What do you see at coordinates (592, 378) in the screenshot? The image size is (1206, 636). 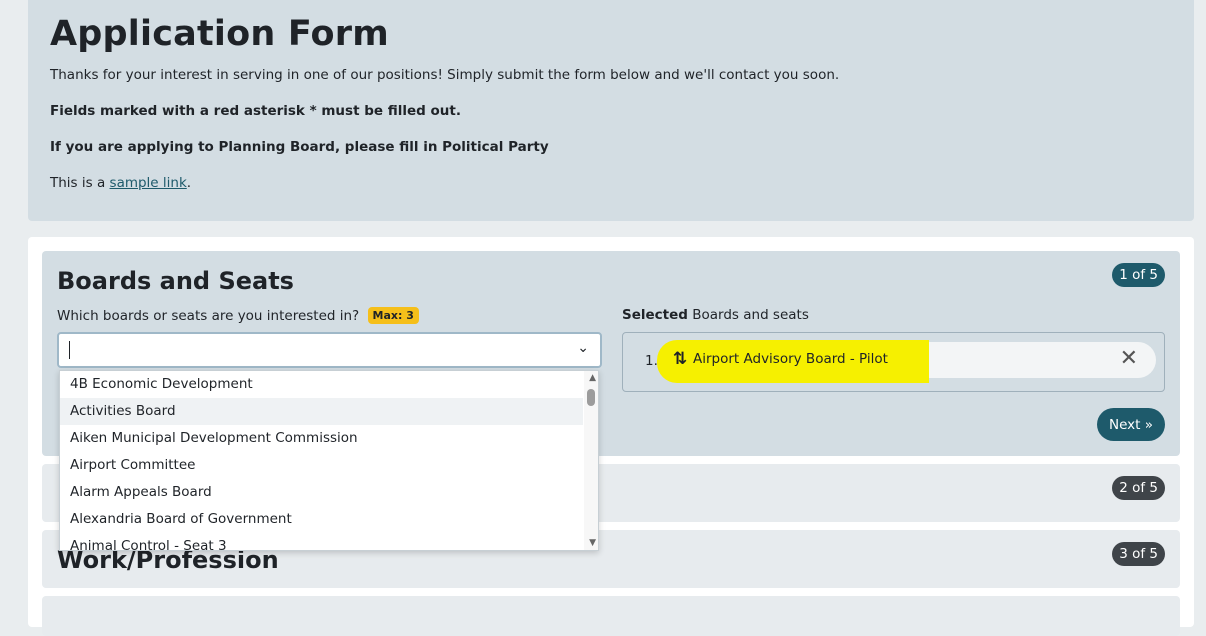 I see `scroll-up-icon: ▲` at bounding box center [592, 378].